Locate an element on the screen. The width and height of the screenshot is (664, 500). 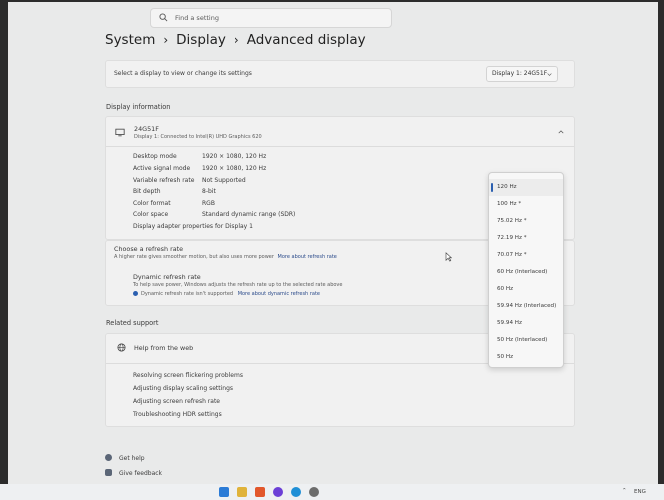
language-indicator: ENG is located at coordinates (640, 492).